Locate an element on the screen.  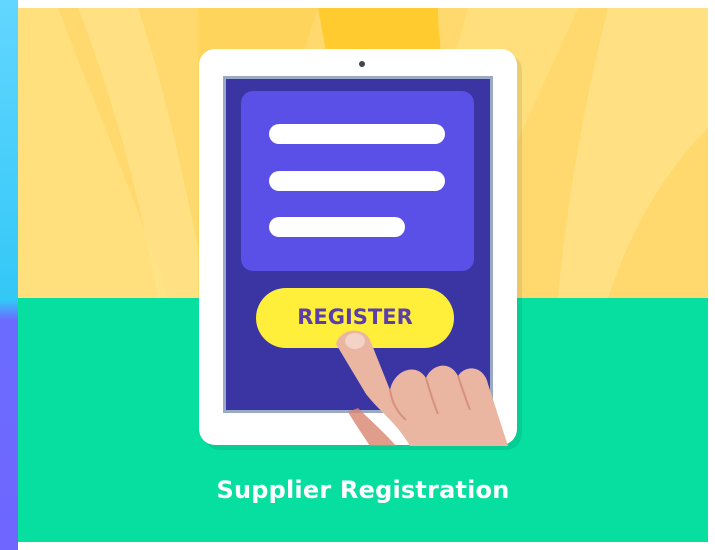
page-title: Supplier Registration is located at coordinates (363, 490).